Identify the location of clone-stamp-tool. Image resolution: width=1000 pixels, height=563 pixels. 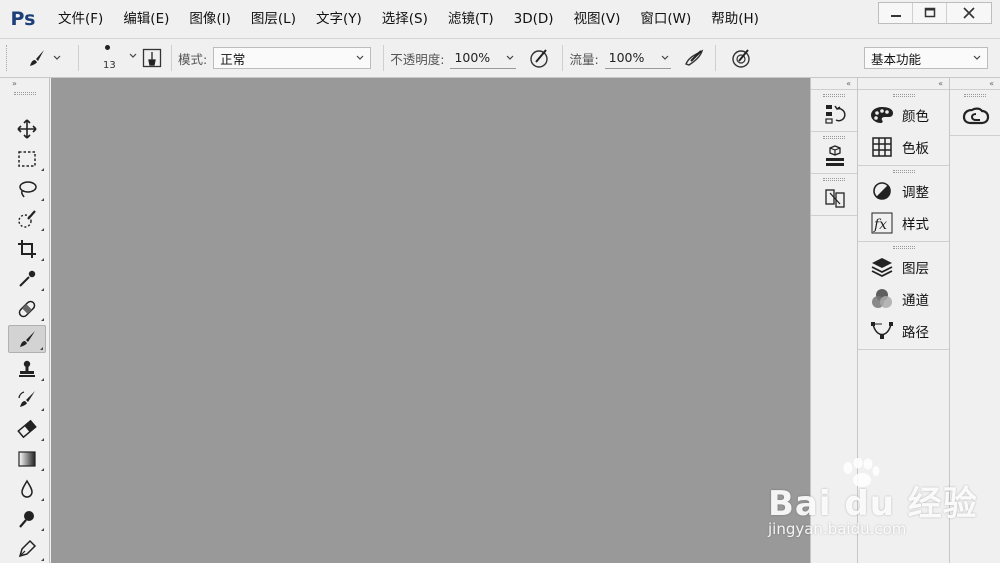
(27, 369).